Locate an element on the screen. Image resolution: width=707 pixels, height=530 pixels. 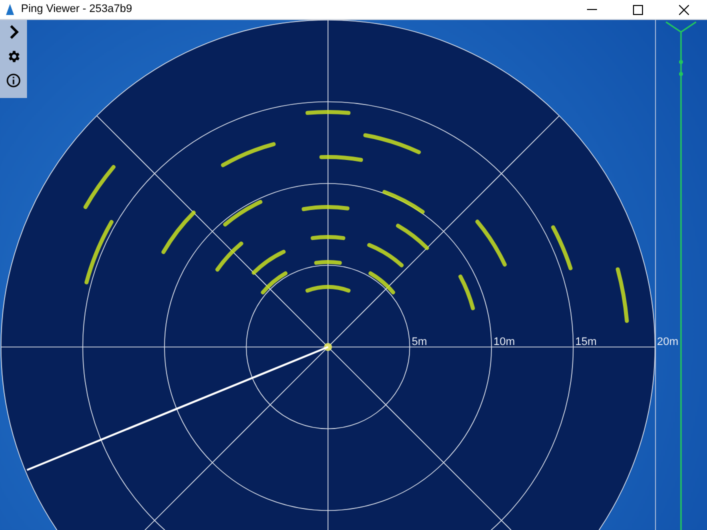
cone-icon is located at coordinates (10, 10).